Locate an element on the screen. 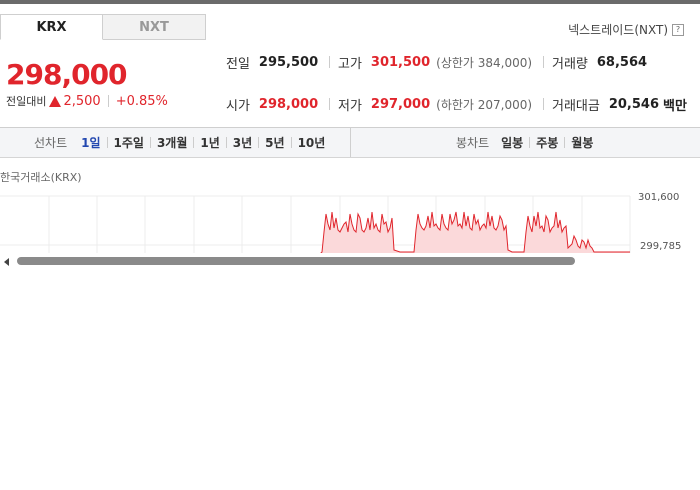  stat-prev-label: 전일 is located at coordinates (238, 64).